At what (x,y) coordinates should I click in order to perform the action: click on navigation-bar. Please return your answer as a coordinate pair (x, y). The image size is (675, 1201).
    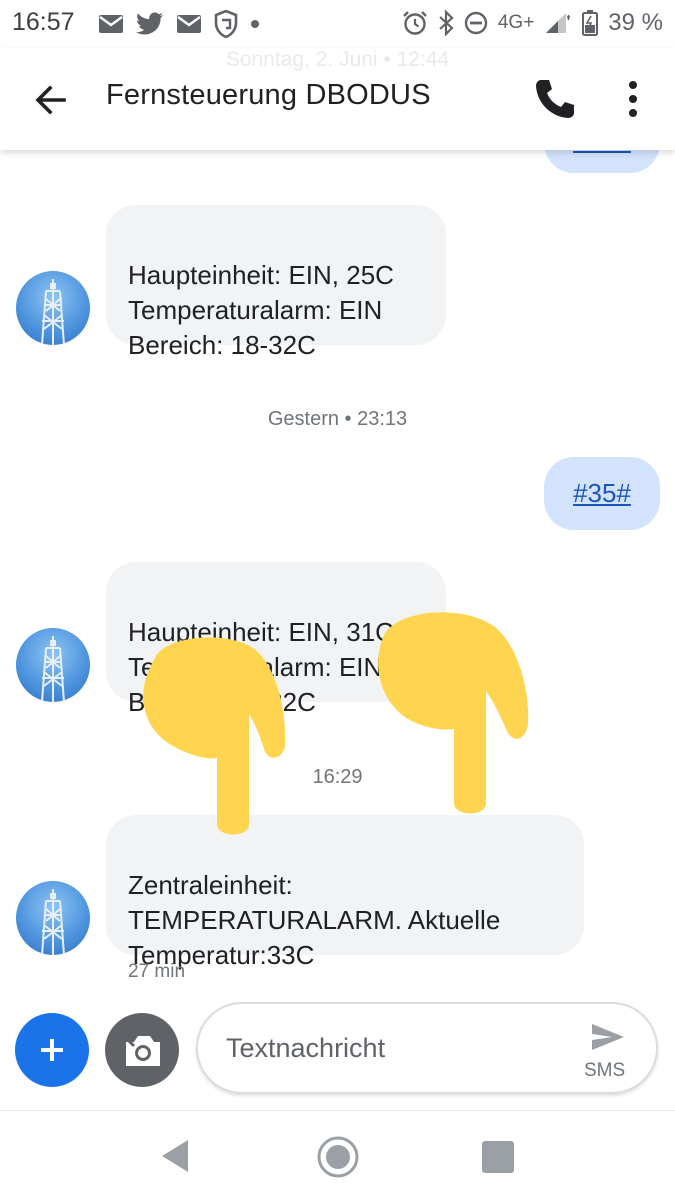
    Looking at the image, I should click on (337, 1155).